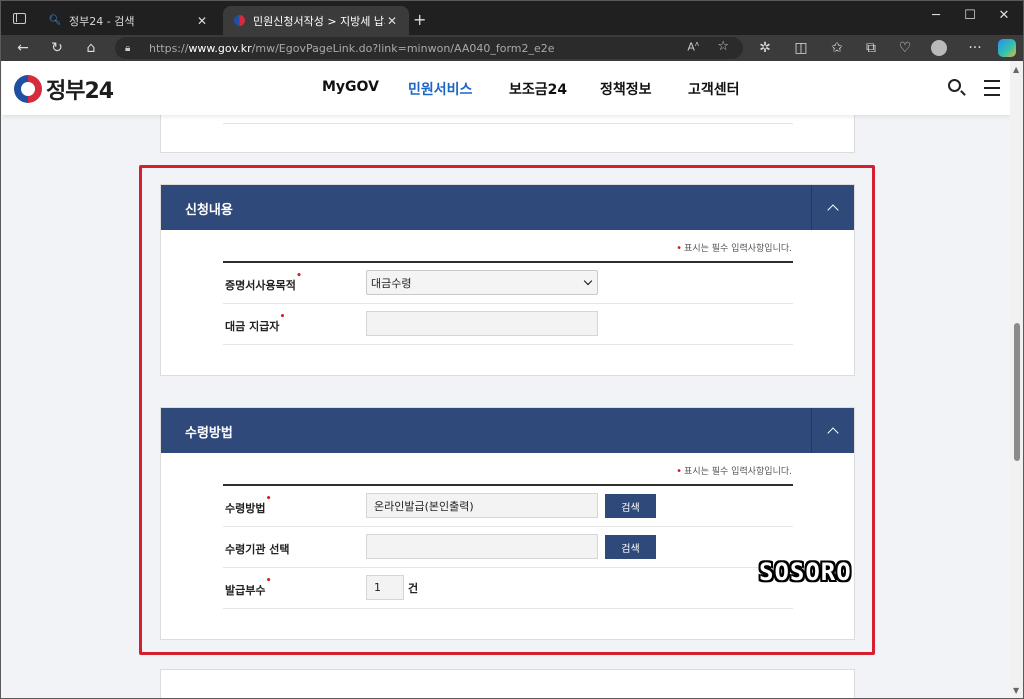  I want to click on scroll-up-icon: ▲, so click(1016, 69).